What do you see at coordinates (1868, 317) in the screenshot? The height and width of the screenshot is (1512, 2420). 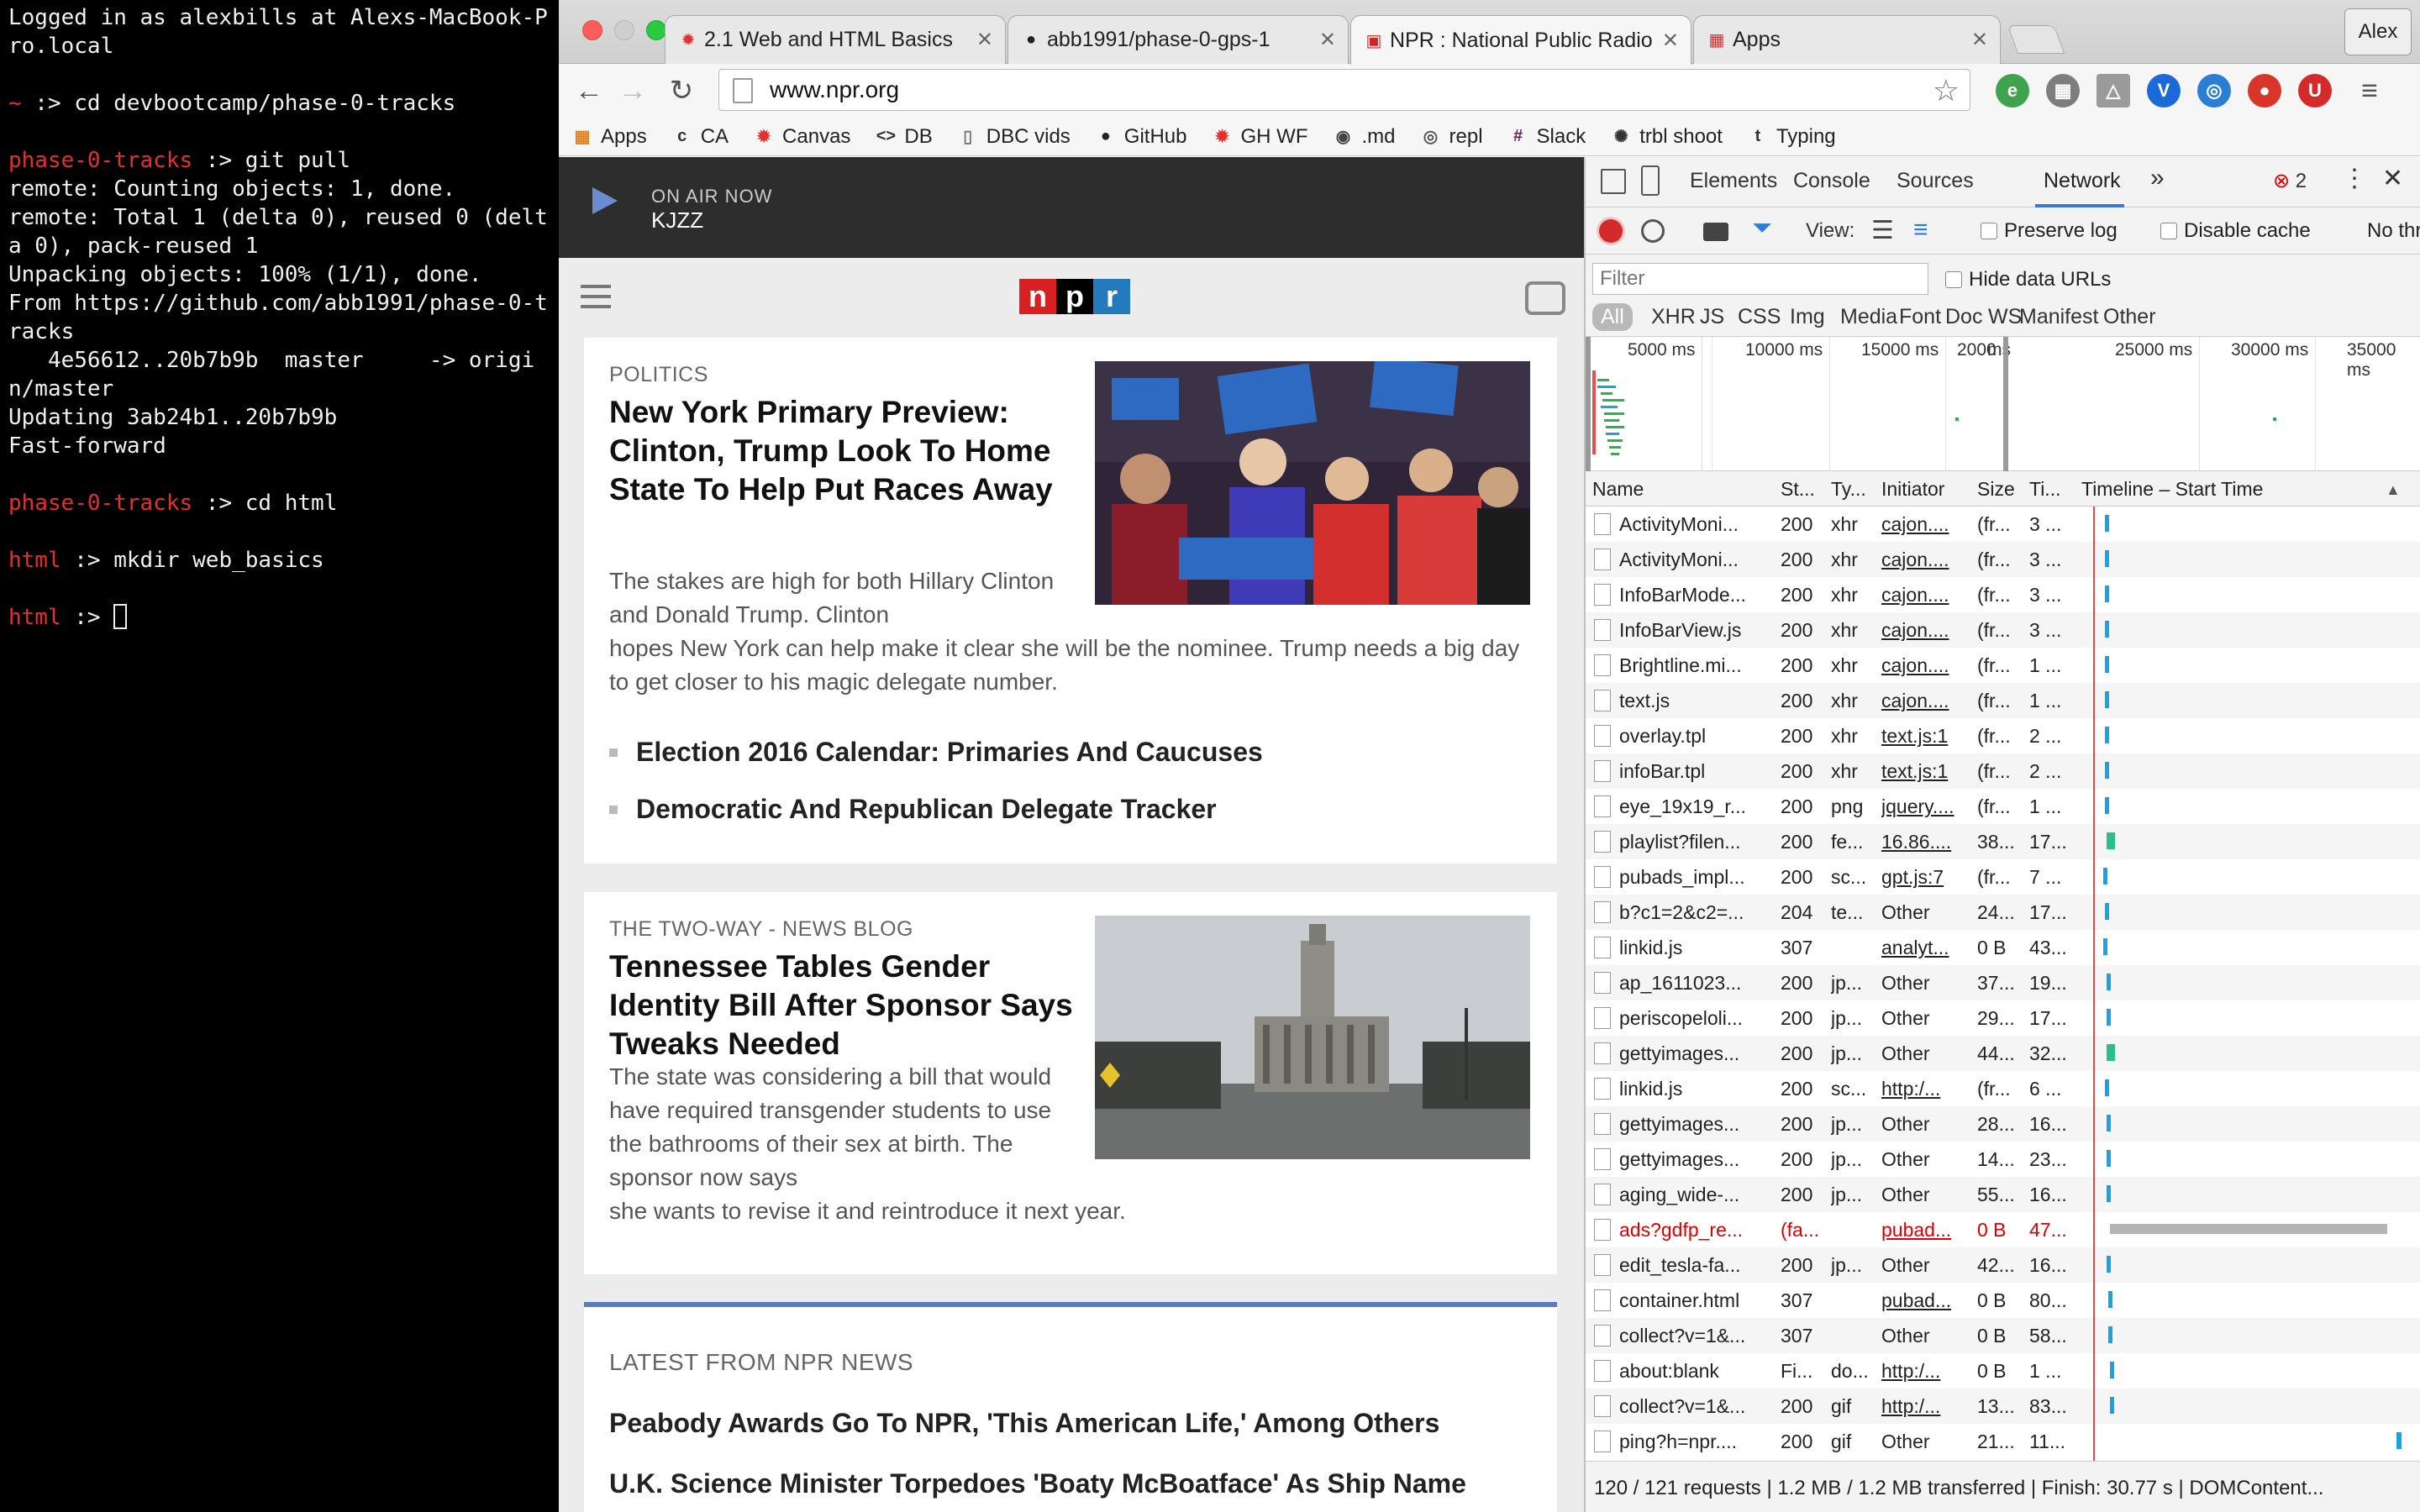 I see `type-filter-media: Media` at bounding box center [1868, 317].